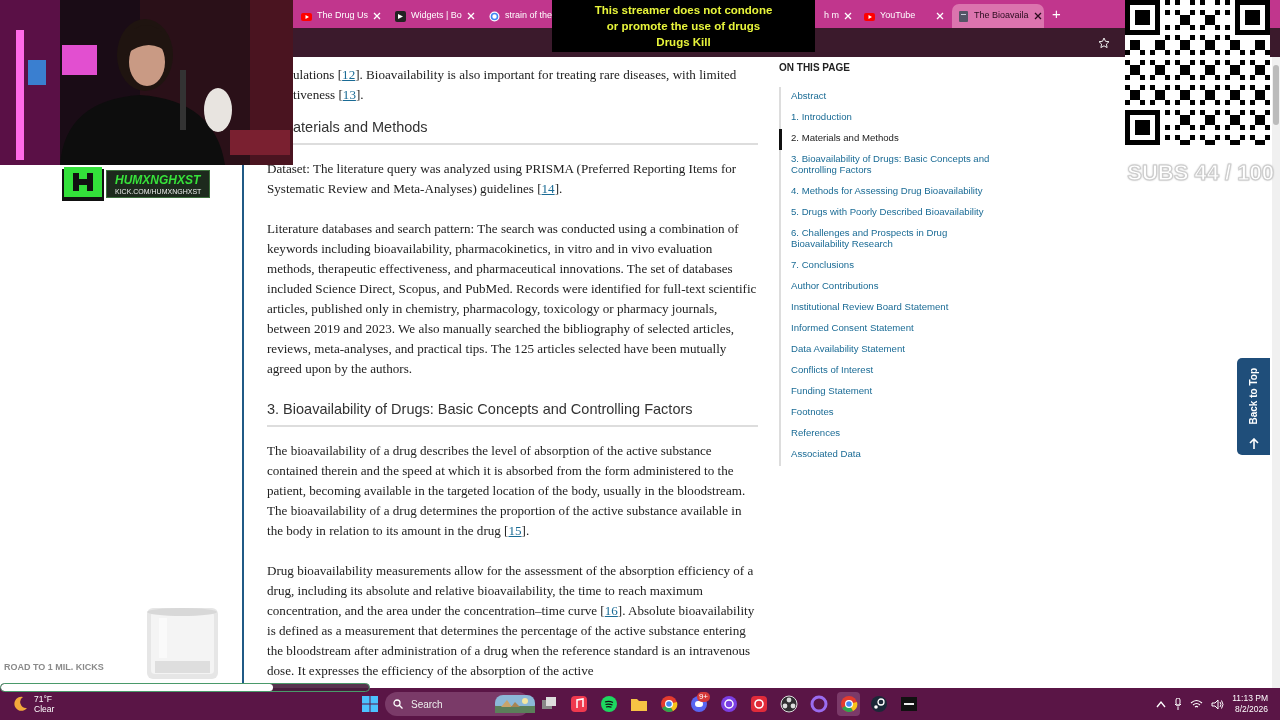 This screenshot has width=1280, height=720. What do you see at coordinates (398, 704) in the screenshot?
I see `search-icon` at bounding box center [398, 704].